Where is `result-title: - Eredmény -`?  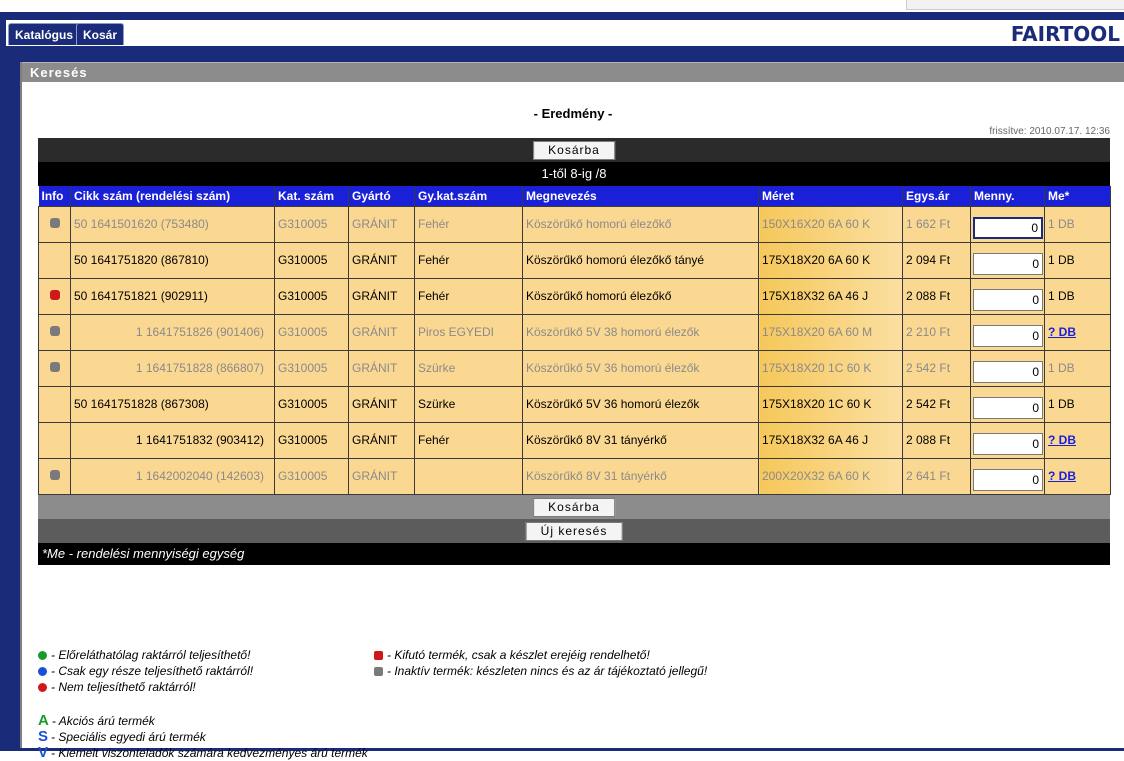
result-title: - Eredmény - is located at coordinates (573, 113).